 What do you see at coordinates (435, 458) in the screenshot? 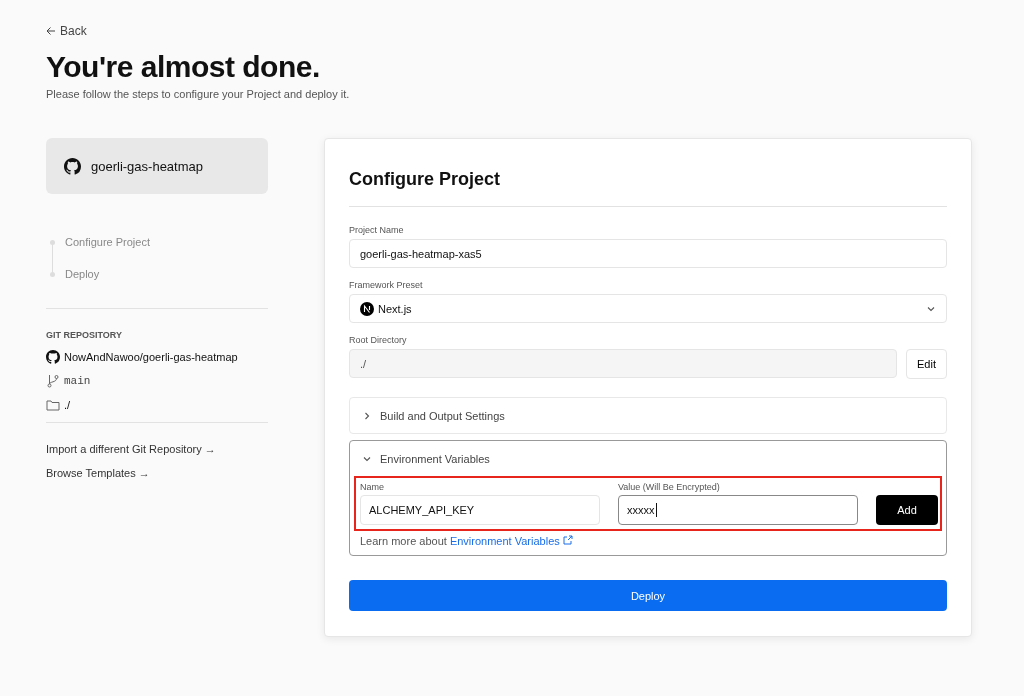
I see `section-title: Environment Variables` at bounding box center [435, 458].